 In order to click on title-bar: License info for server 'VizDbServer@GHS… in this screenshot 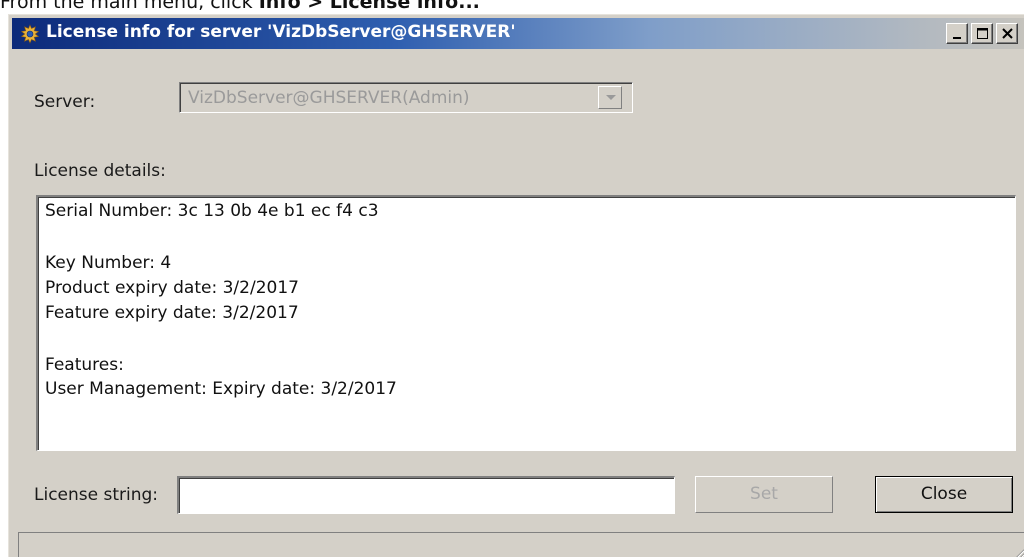, I will do `click(518, 33)`.